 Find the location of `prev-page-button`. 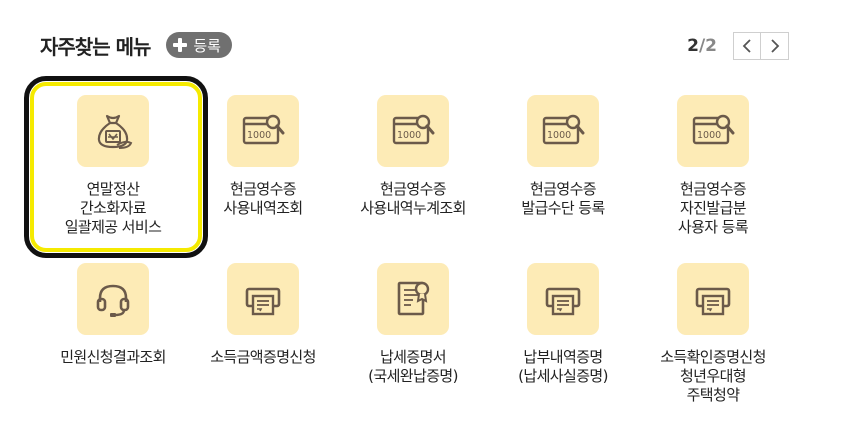

prev-page-button is located at coordinates (747, 46).